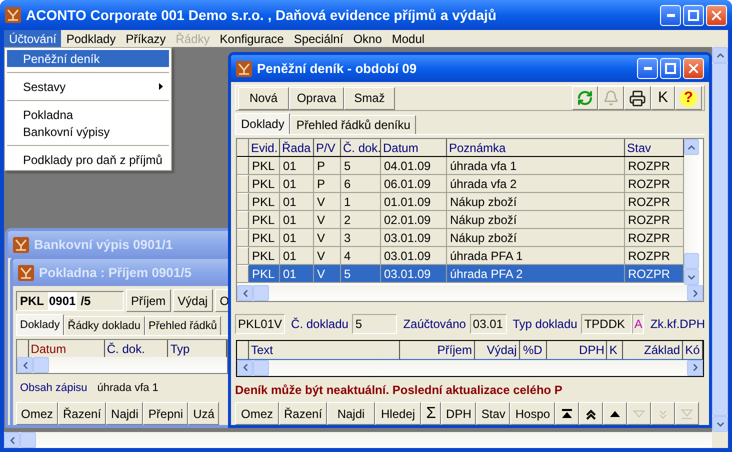  Describe the element at coordinates (606, 324) in the screenshot. I see `text-field: TPDDK` at that location.